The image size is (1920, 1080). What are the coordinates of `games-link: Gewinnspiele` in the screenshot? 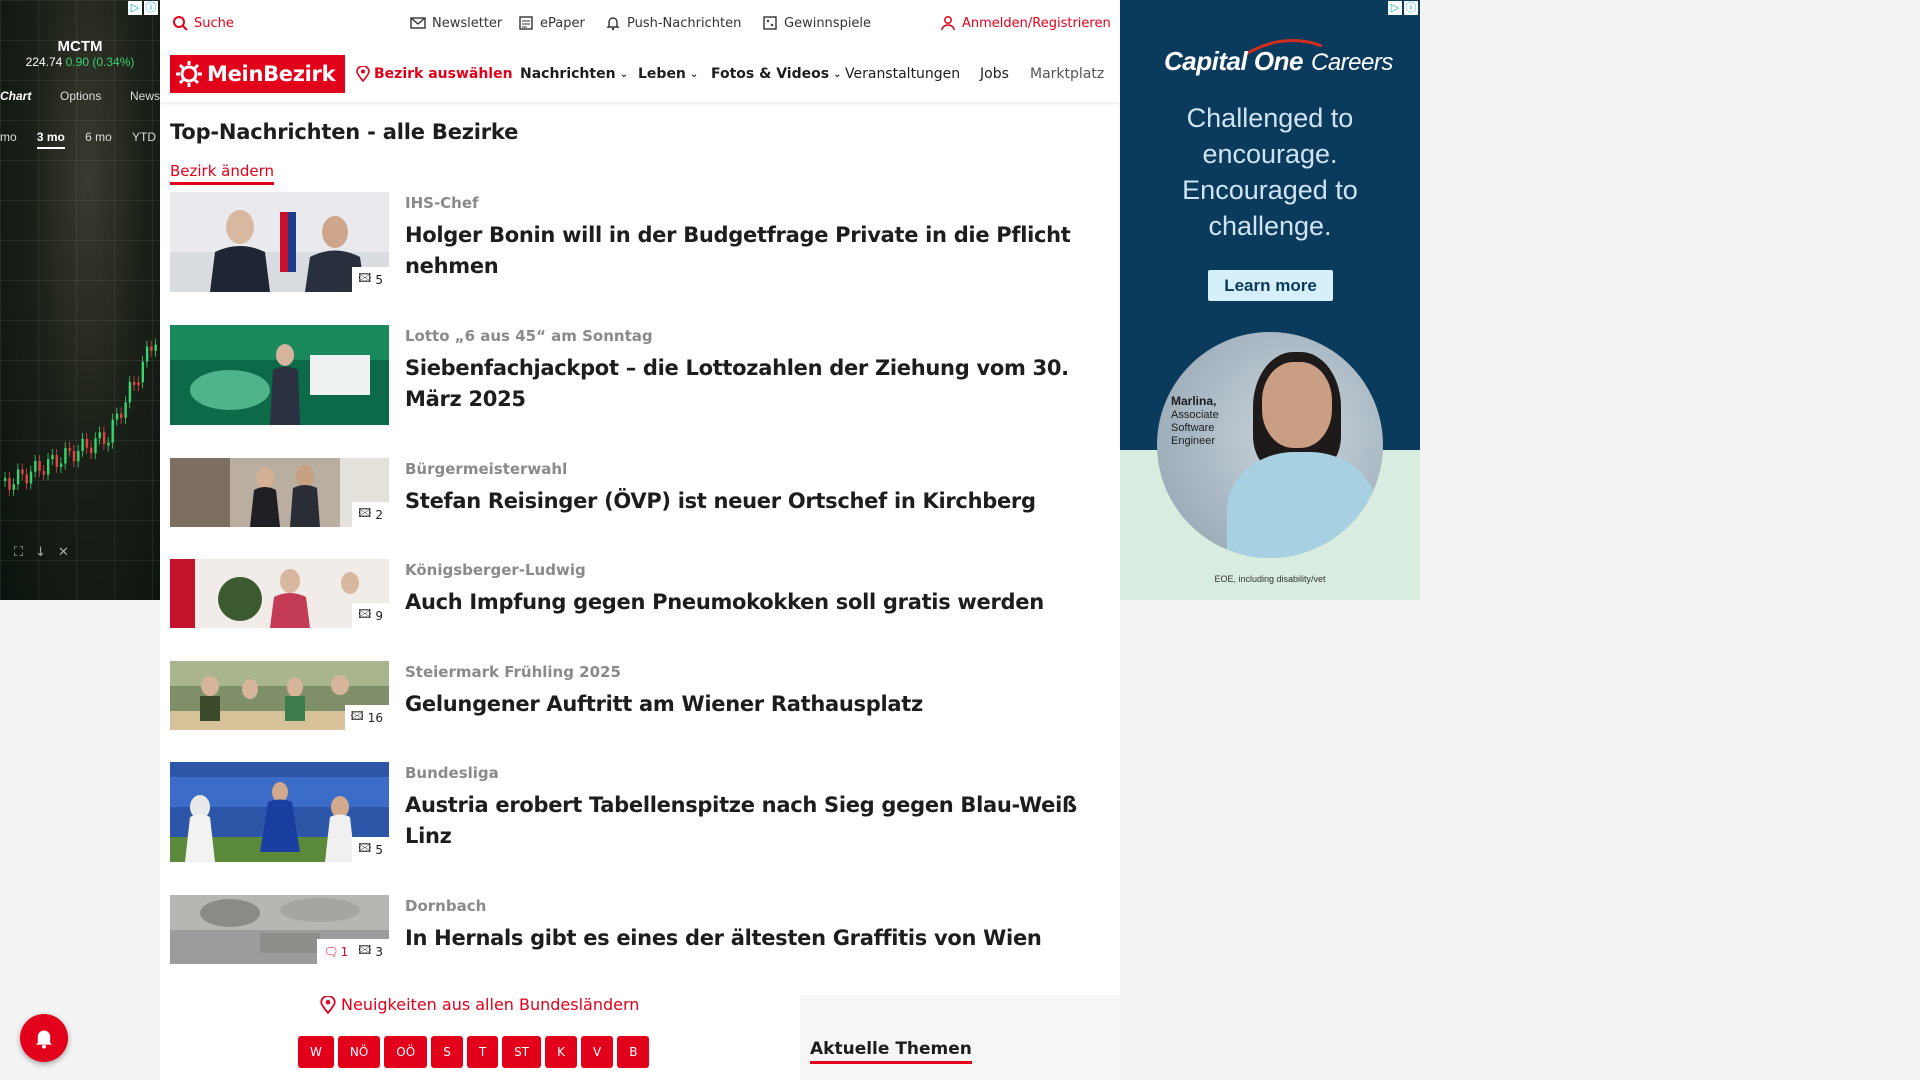 It's located at (816, 23).